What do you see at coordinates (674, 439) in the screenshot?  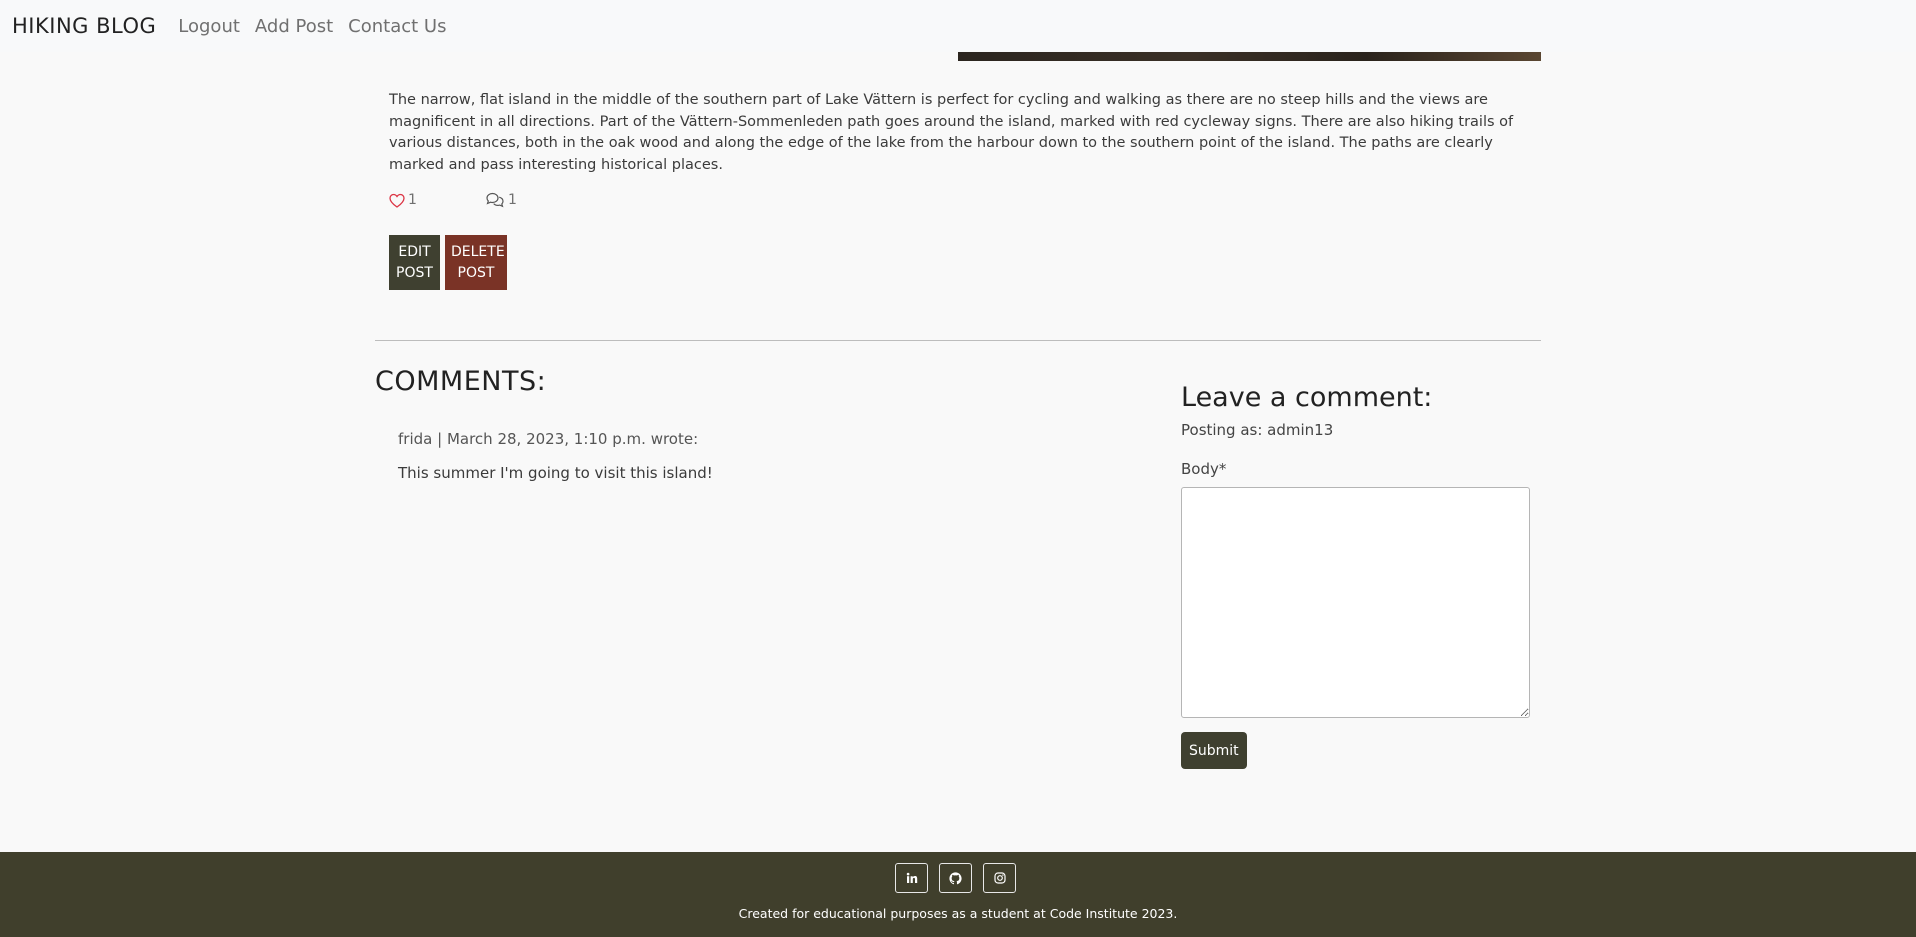 I see `comment-wrote: wrote:` at bounding box center [674, 439].